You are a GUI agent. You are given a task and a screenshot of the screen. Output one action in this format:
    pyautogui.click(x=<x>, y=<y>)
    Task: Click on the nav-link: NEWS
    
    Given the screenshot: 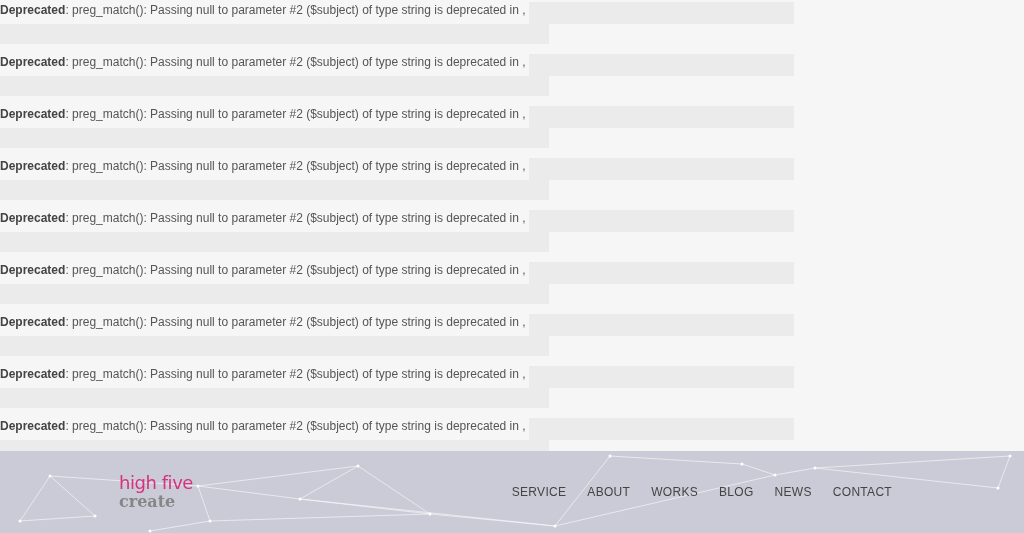 What is the action you would take?
    pyautogui.click(x=793, y=492)
    